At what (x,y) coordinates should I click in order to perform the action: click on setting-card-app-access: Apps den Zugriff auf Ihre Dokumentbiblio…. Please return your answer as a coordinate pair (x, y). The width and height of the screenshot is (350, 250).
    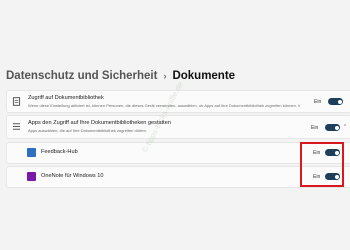
    Looking at the image, I should click on (178, 127).